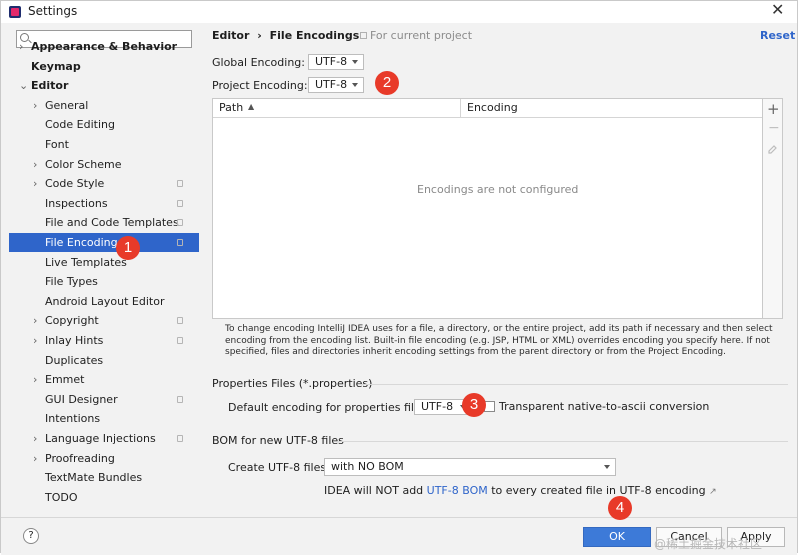 The image size is (810, 557). I want to click on sidebar-item: › Language Injections, so click(104, 438).